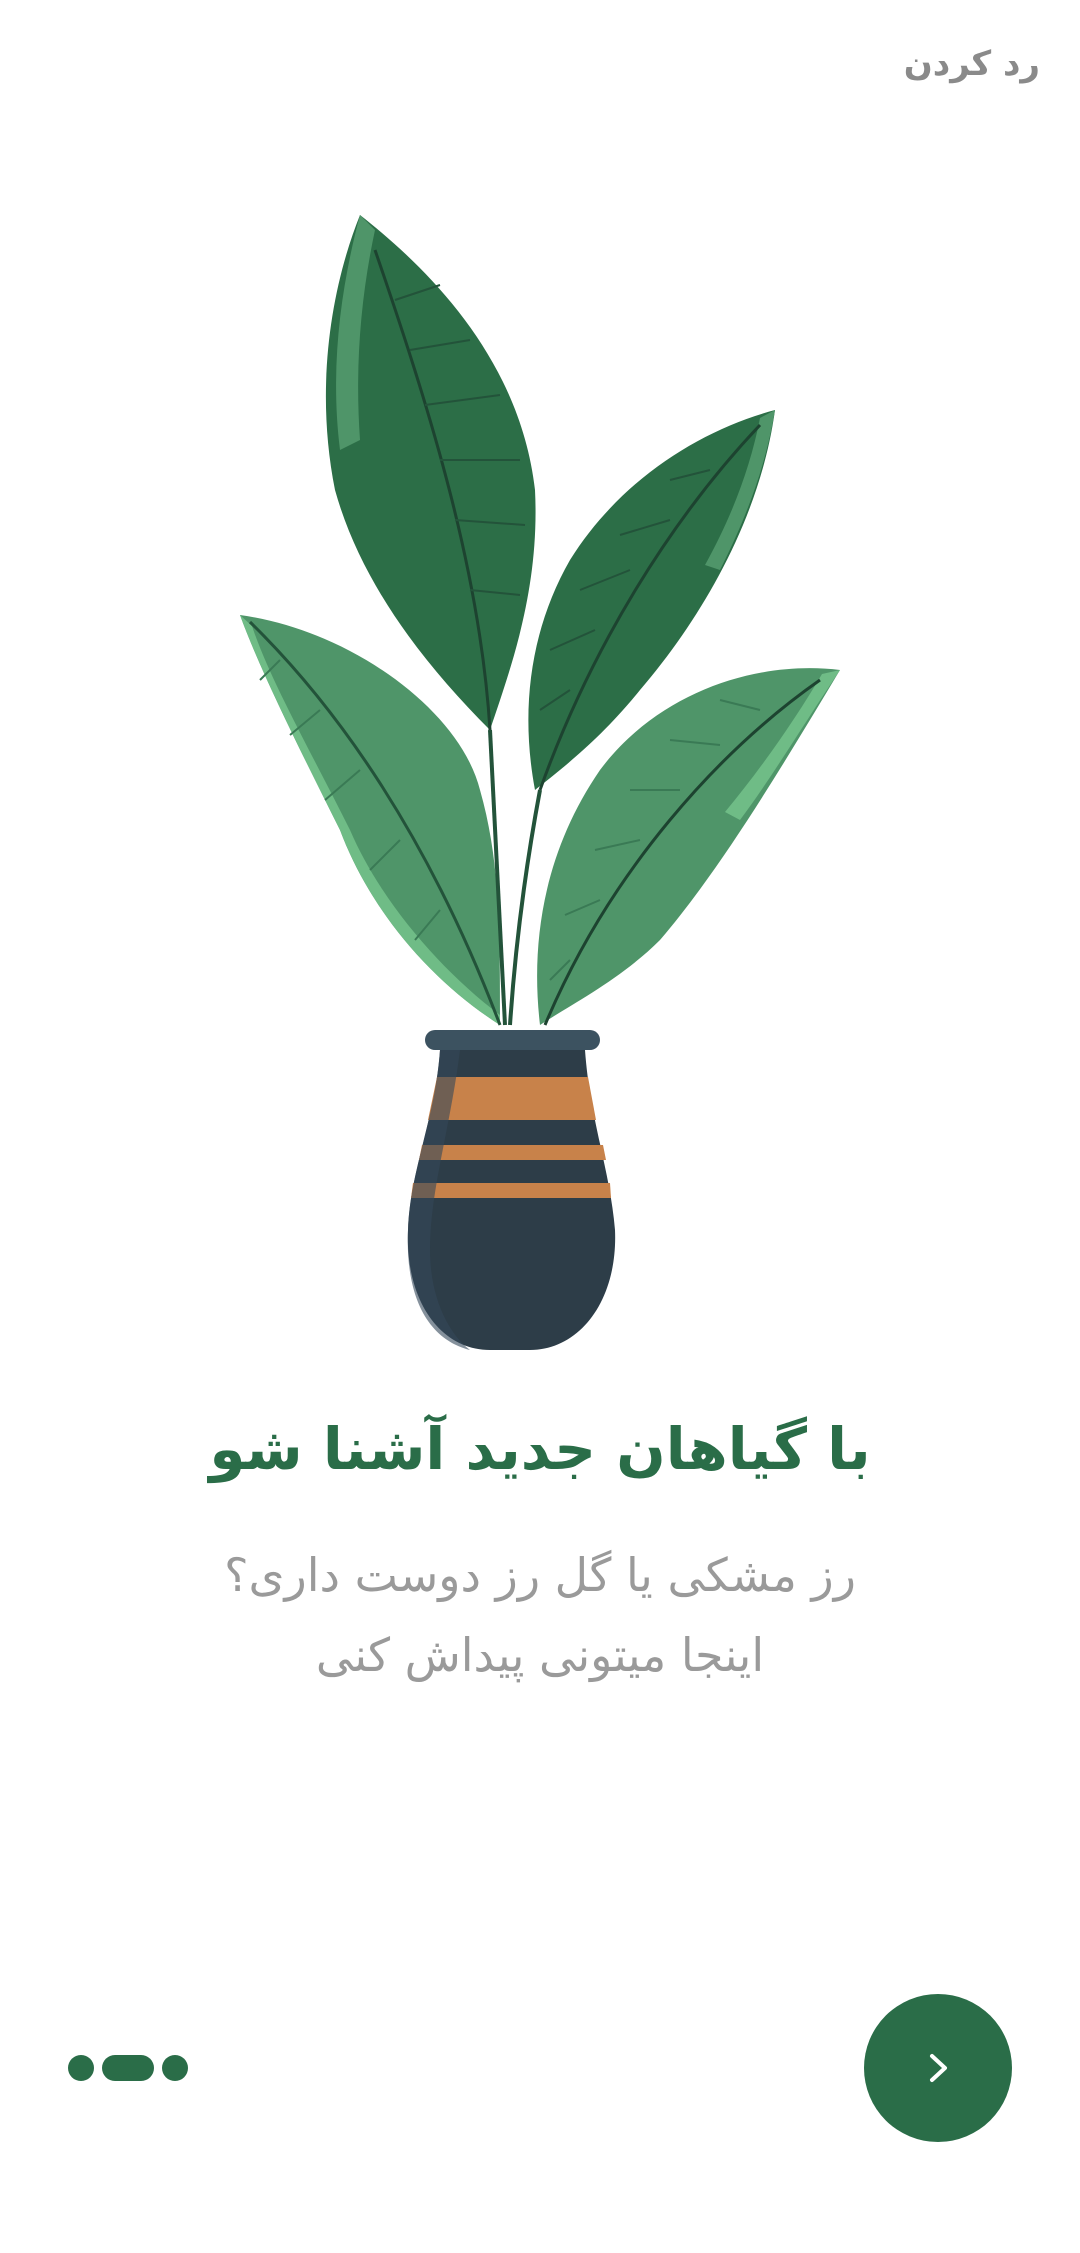 The height and width of the screenshot is (2253, 1080). What do you see at coordinates (540, 1655) in the screenshot?
I see `subtitle-line-2: اینجا میتونی پیداش کنی` at bounding box center [540, 1655].